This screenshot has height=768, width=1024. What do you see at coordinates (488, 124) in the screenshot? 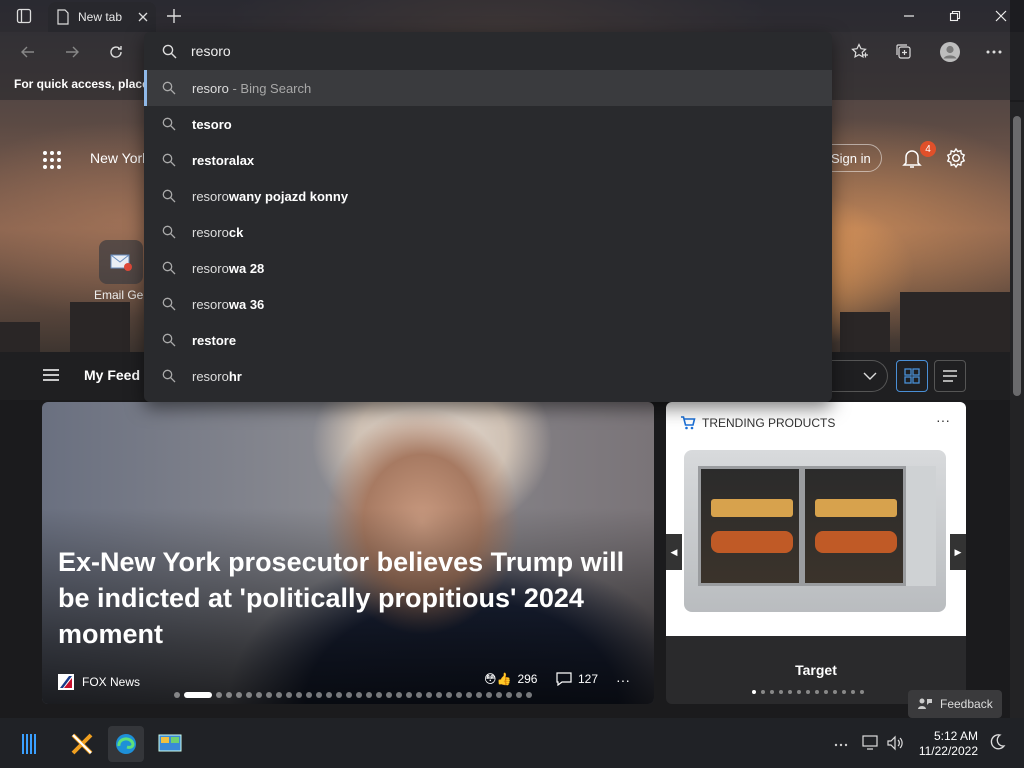
I see `suggestion-item: tesoro` at bounding box center [488, 124].